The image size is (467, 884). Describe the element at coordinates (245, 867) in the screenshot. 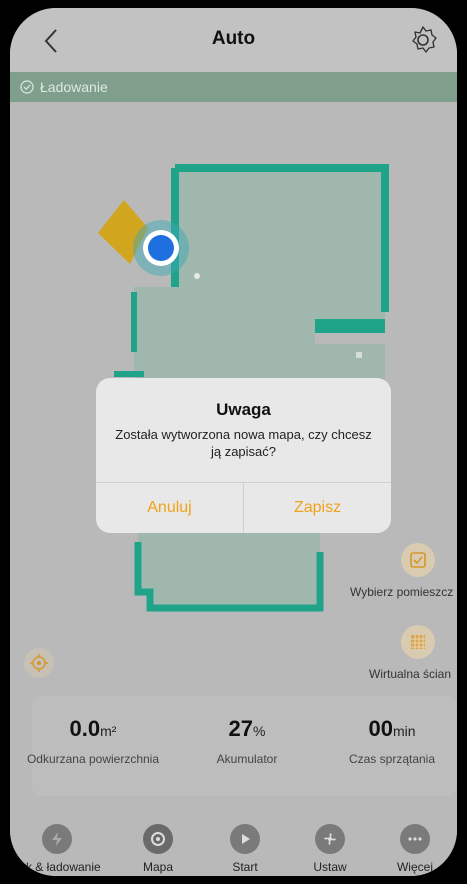

I see `nav-start-label: Start` at that location.